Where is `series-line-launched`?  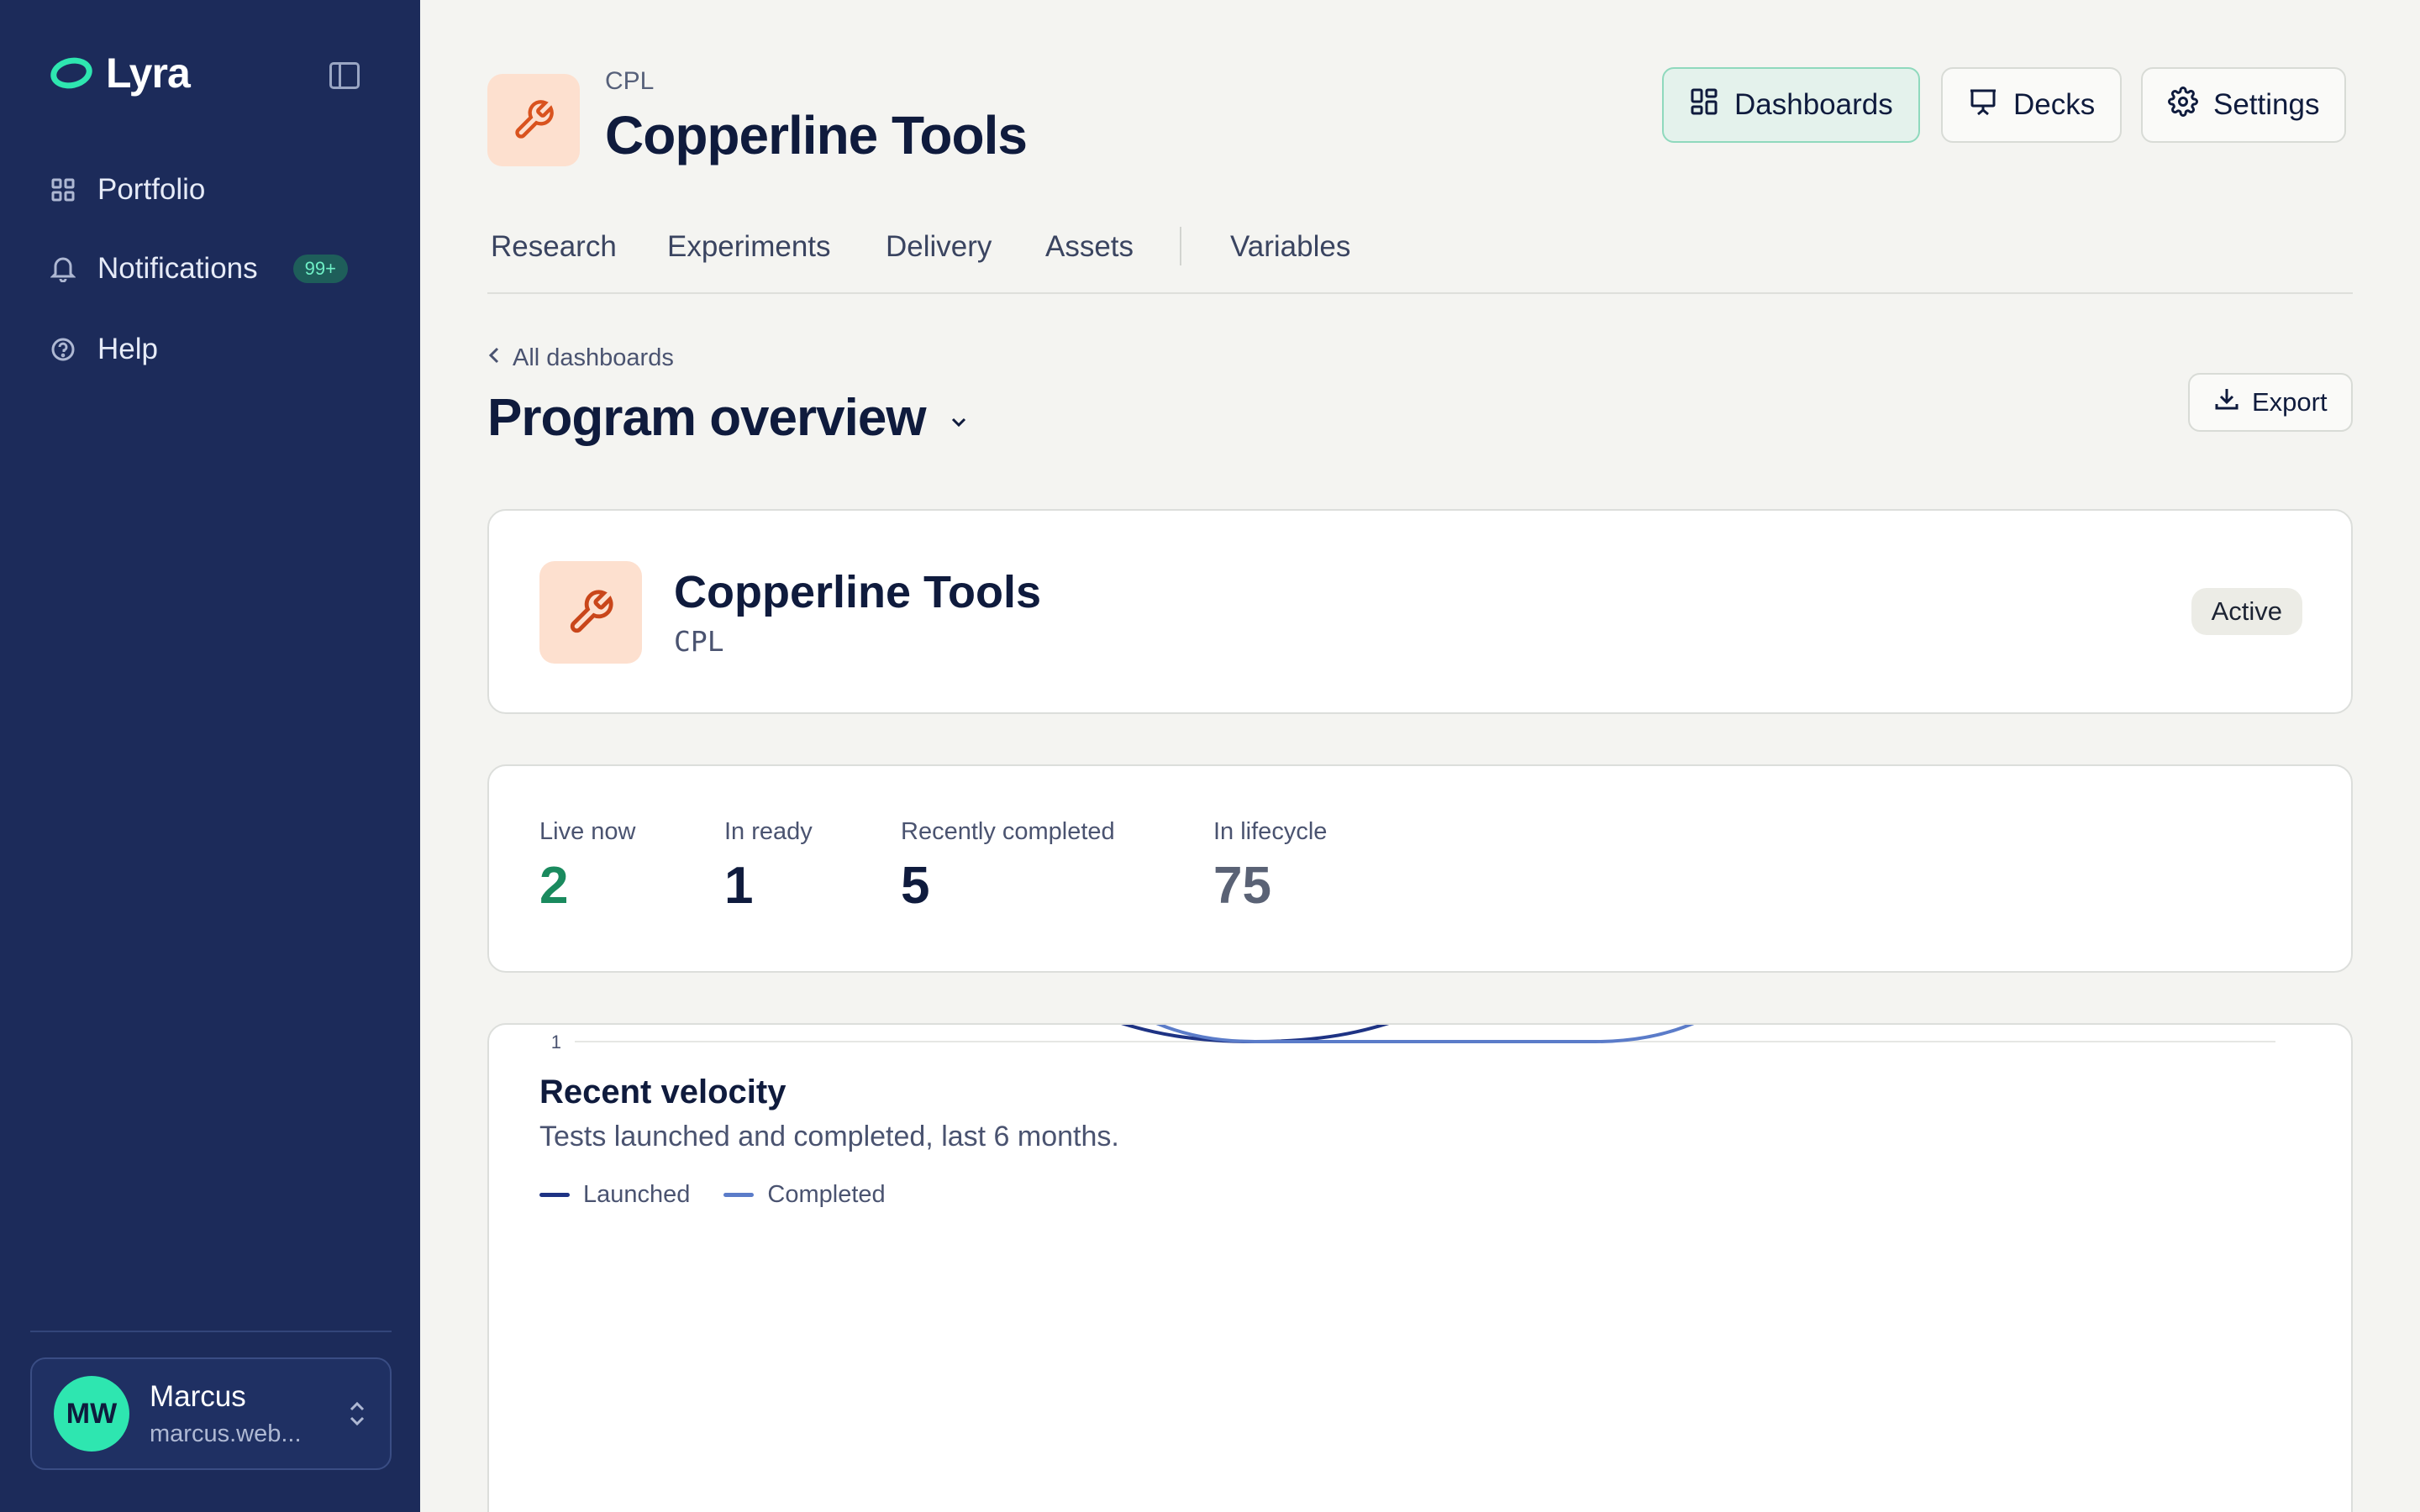 series-line-launched is located at coordinates (1255, 1034).